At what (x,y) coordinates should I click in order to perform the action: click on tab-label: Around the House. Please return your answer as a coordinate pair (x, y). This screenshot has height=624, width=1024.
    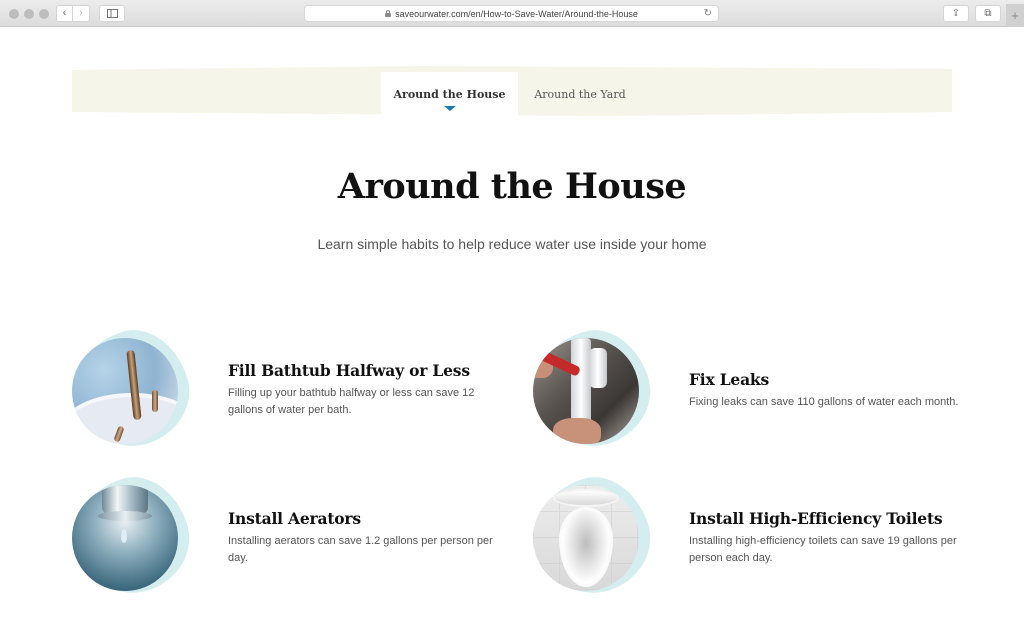
    Looking at the image, I should click on (449, 94).